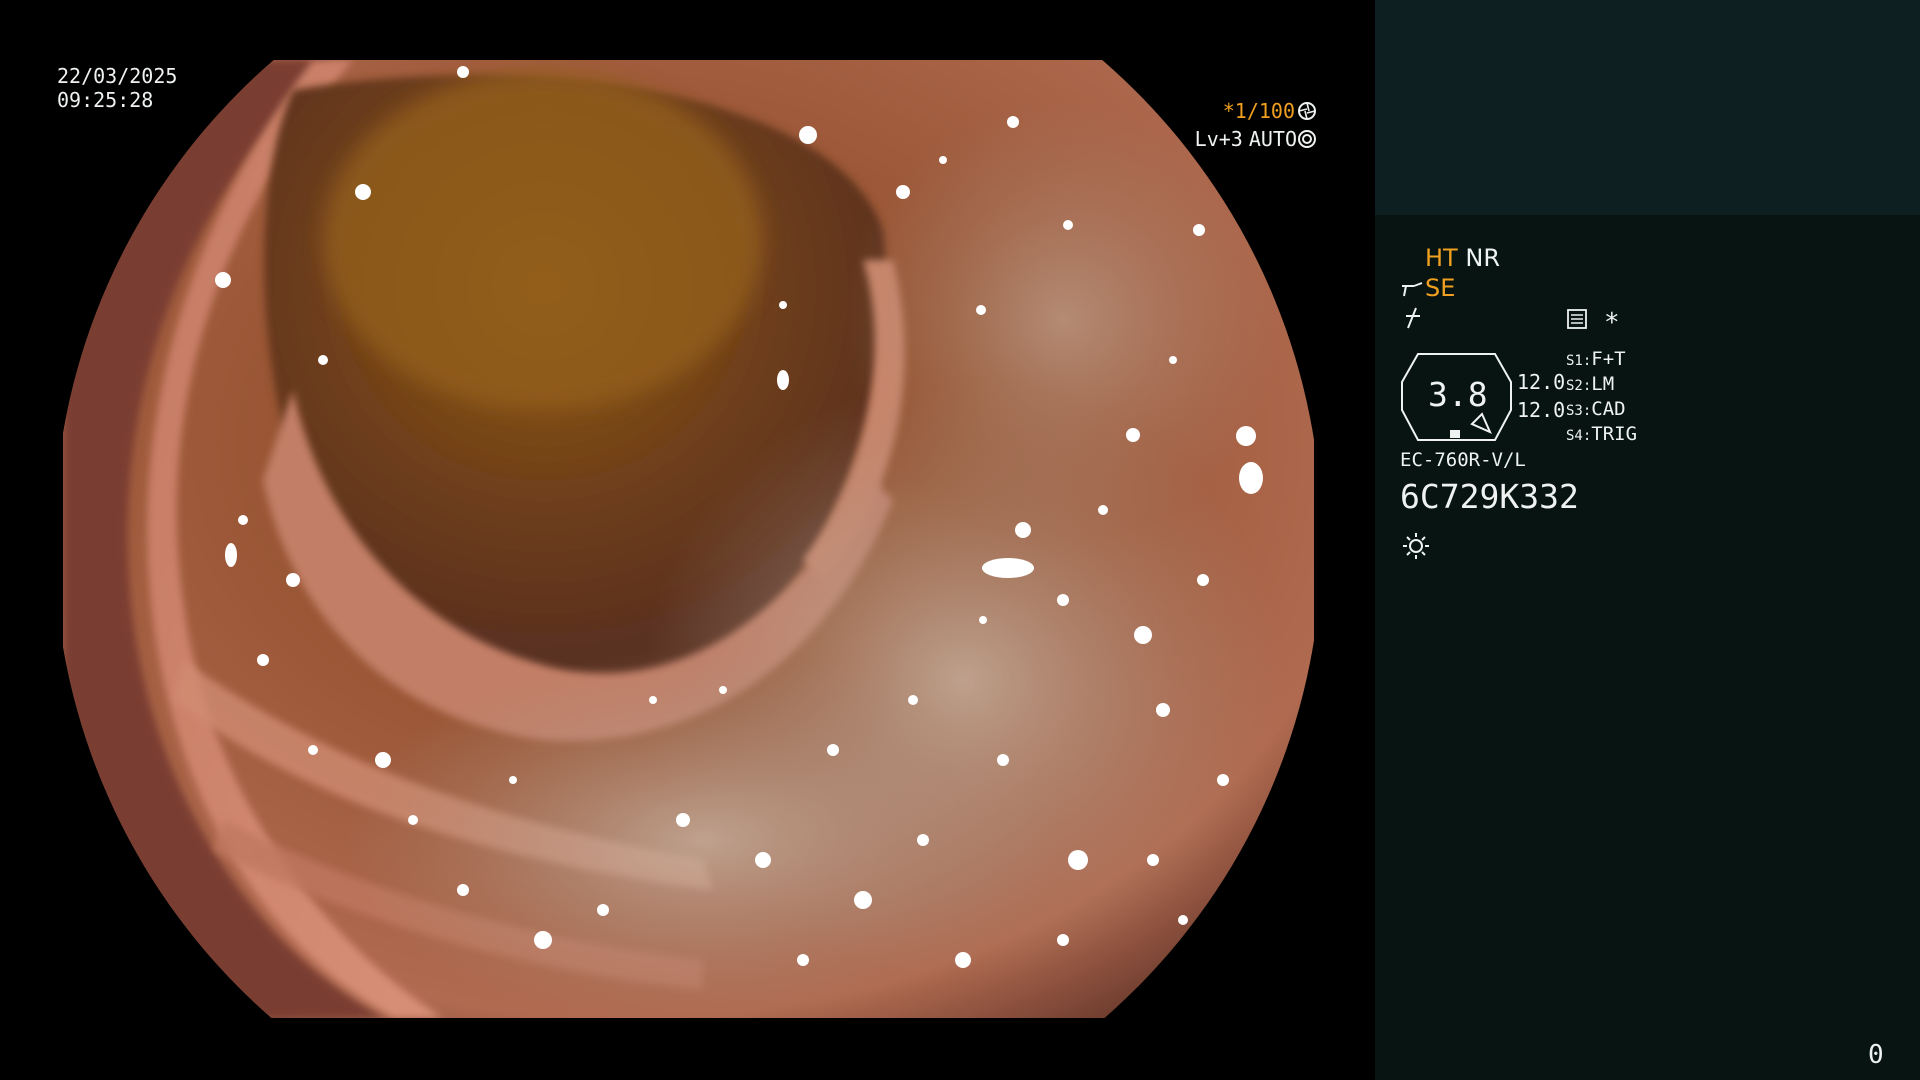 The image size is (1920, 1080). I want to click on scope-serial: 6C729K332, so click(1489, 496).